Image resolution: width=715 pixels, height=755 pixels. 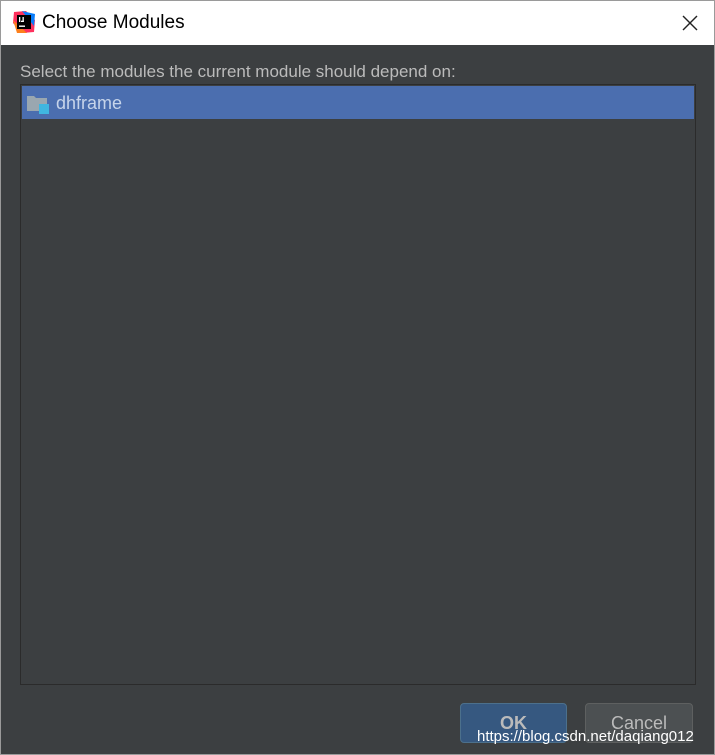 I want to click on close-icon, so click(x=690, y=23).